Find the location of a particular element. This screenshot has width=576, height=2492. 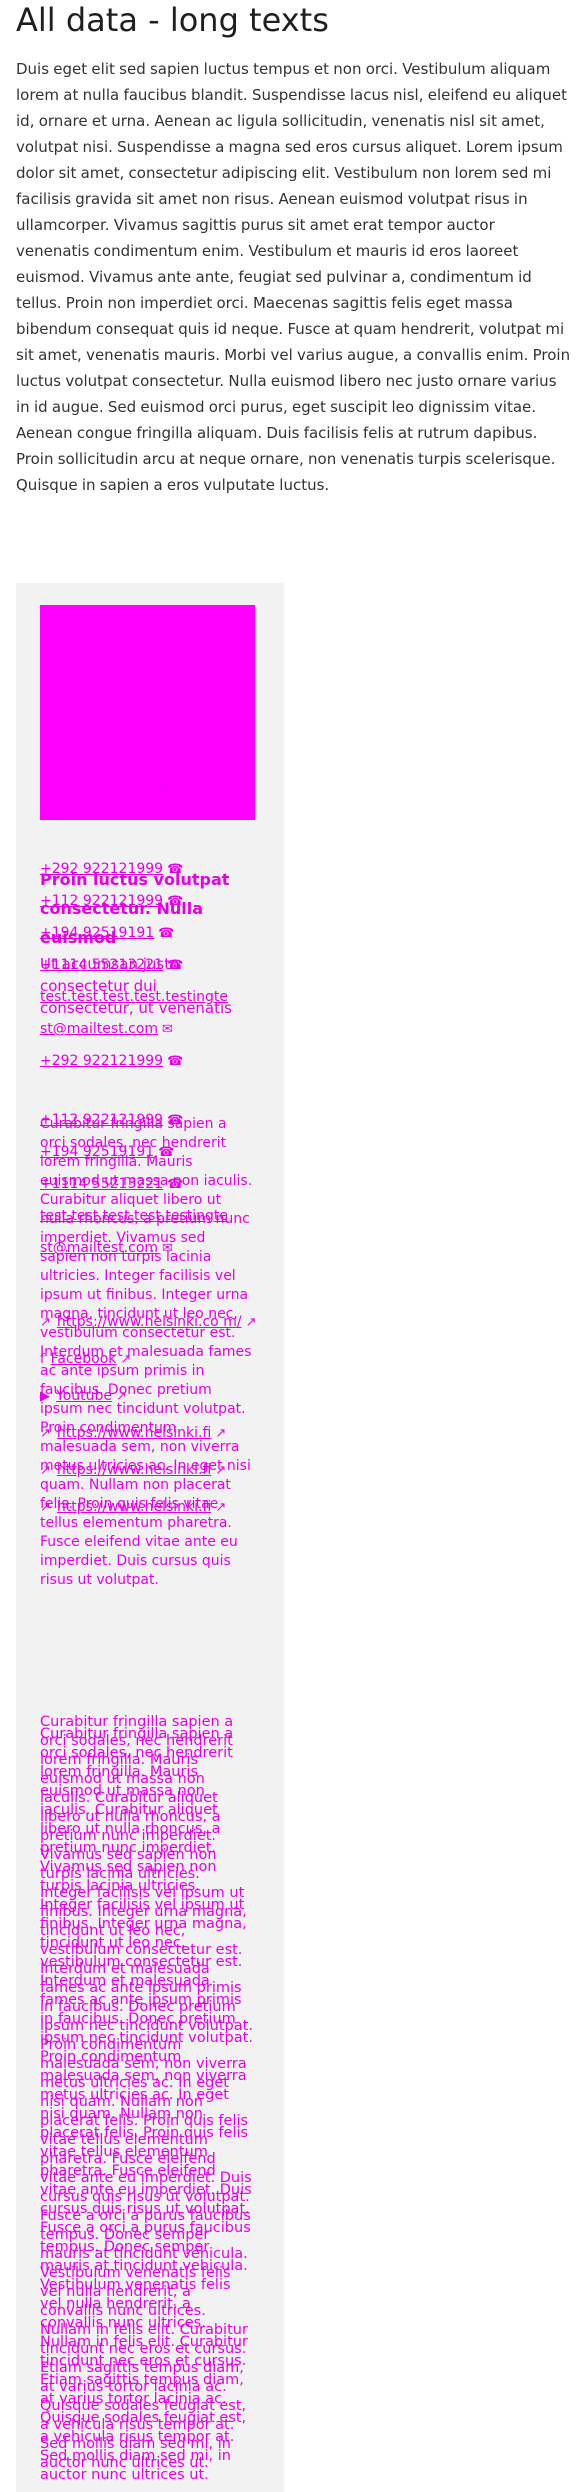

contact-link: +1114 55213221 is located at coordinates (101, 1184).